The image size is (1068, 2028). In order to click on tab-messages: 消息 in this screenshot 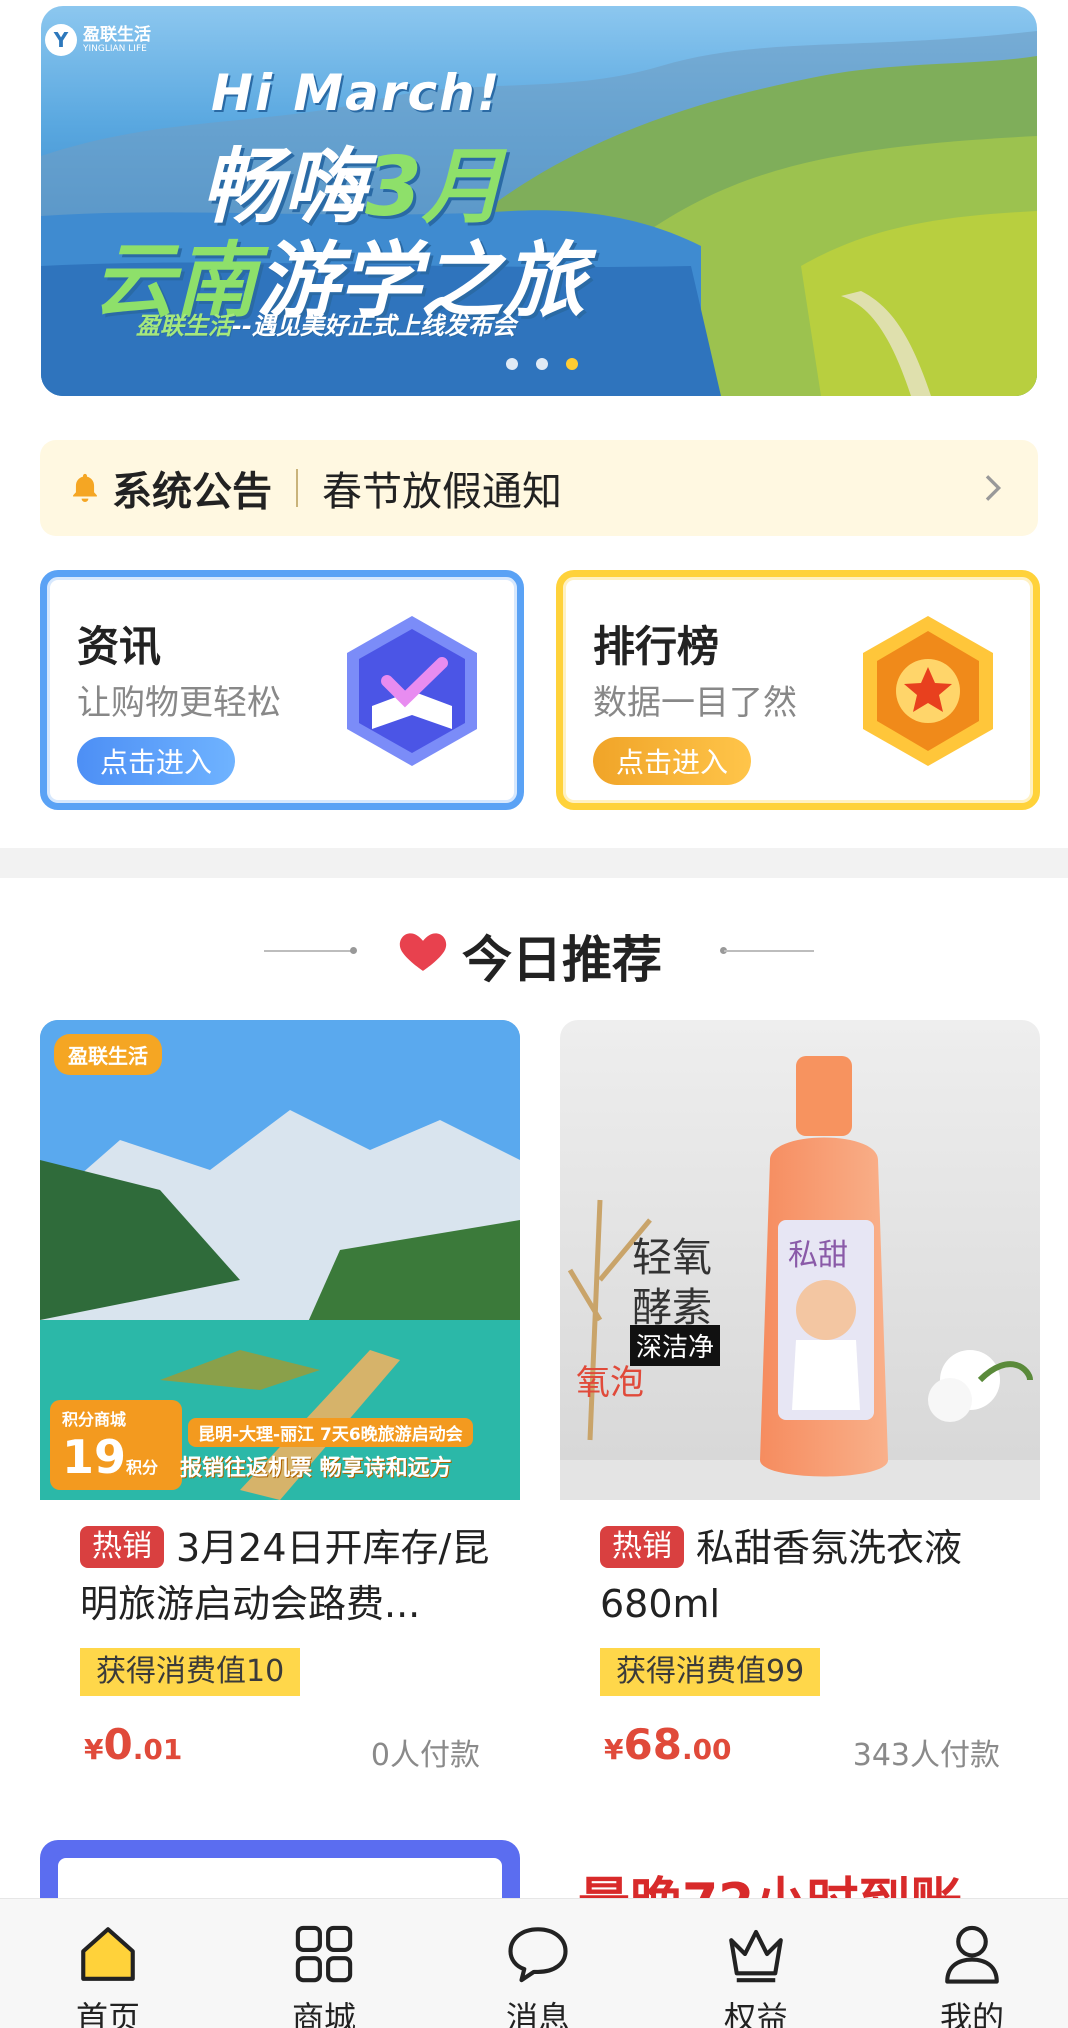, I will do `click(538, 1963)`.